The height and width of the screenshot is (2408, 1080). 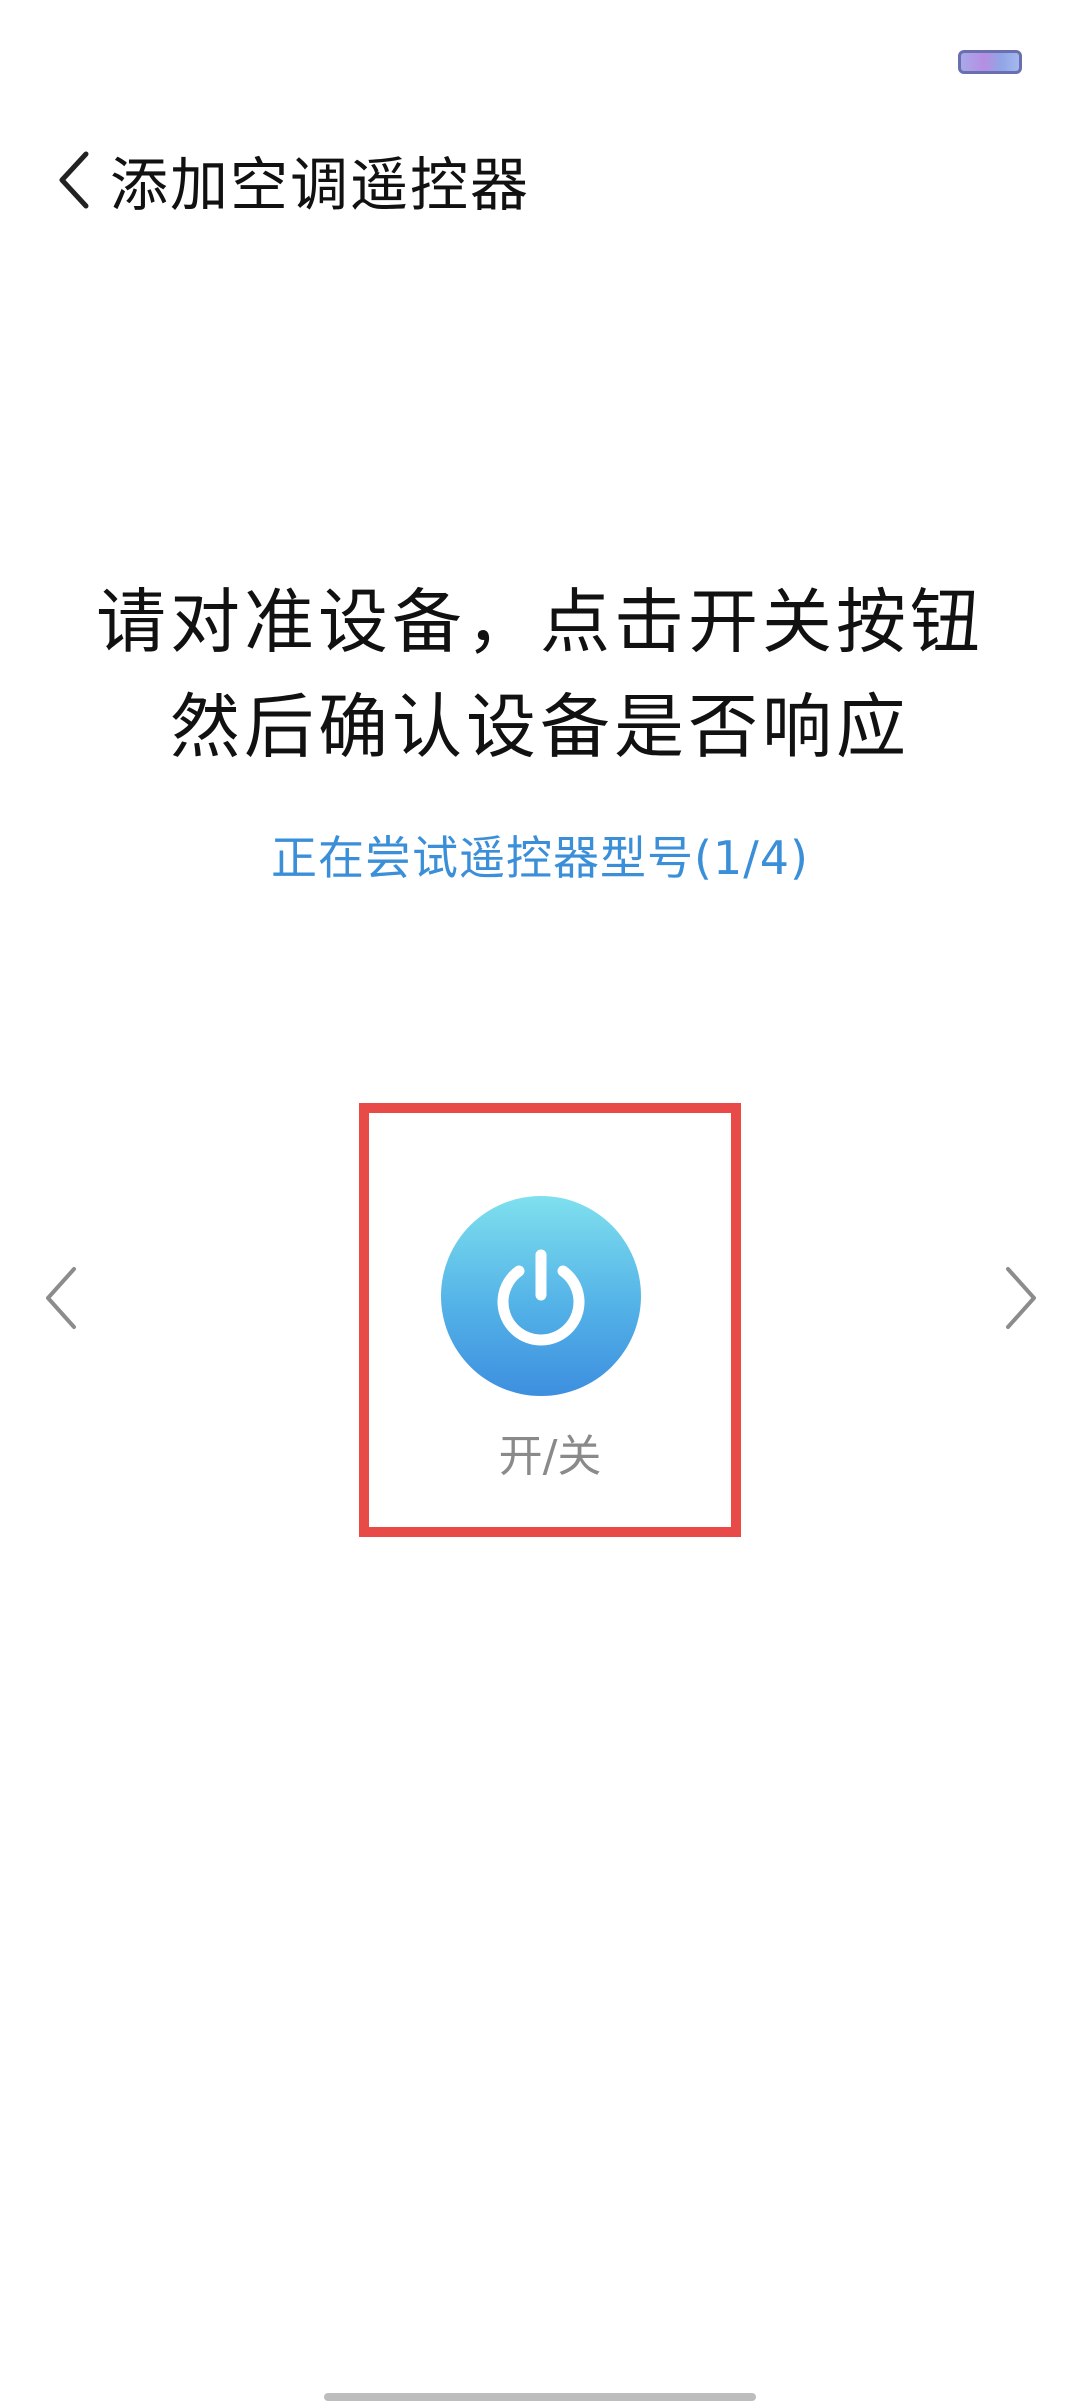 I want to click on instruction-line-2: 然后确认设备是否响应, so click(x=540, y=727).